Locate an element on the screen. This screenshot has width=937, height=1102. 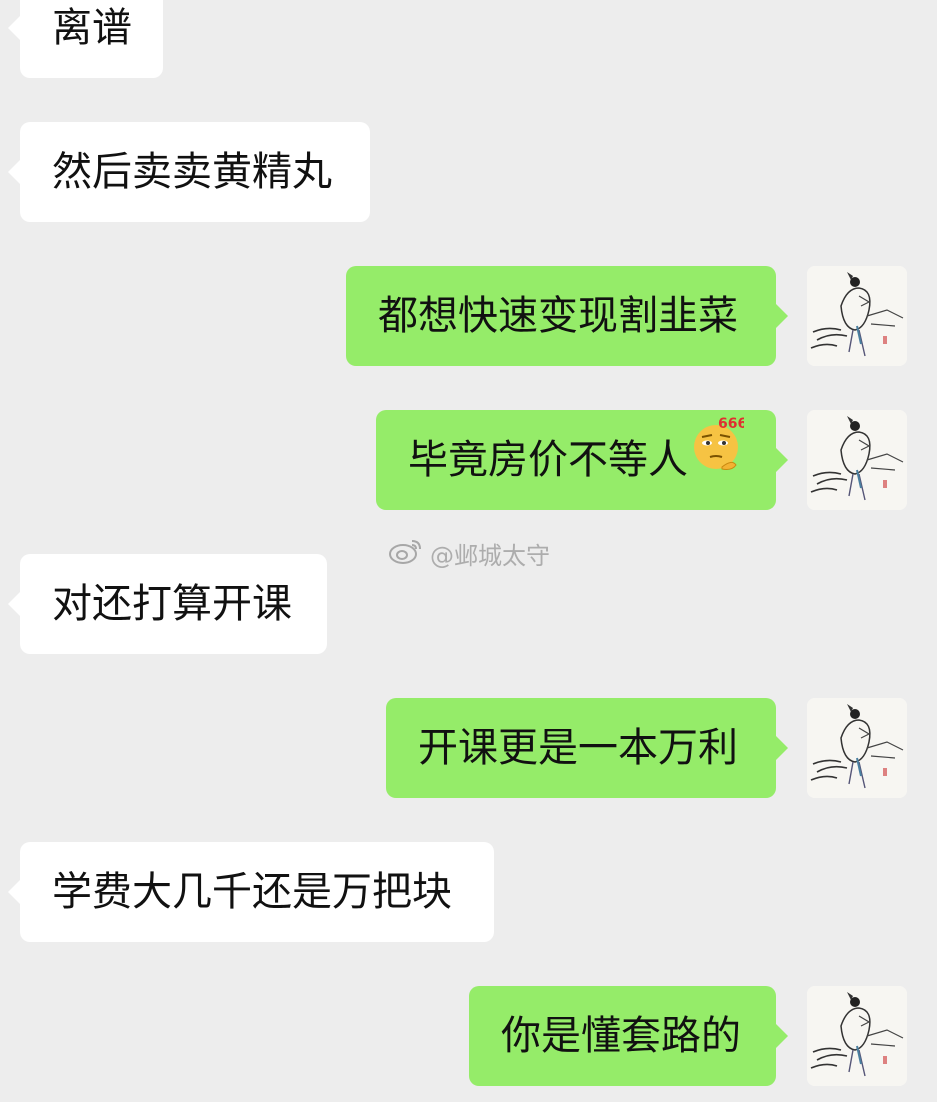
outgoing-bubble: 开课更是一本万利 is located at coordinates (587, 748).